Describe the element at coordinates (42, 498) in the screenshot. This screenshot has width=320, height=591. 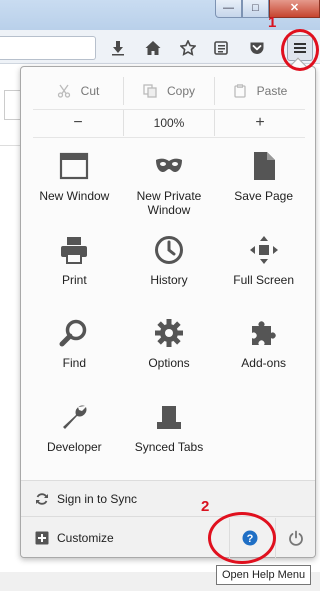
I see `sync-icon` at that location.